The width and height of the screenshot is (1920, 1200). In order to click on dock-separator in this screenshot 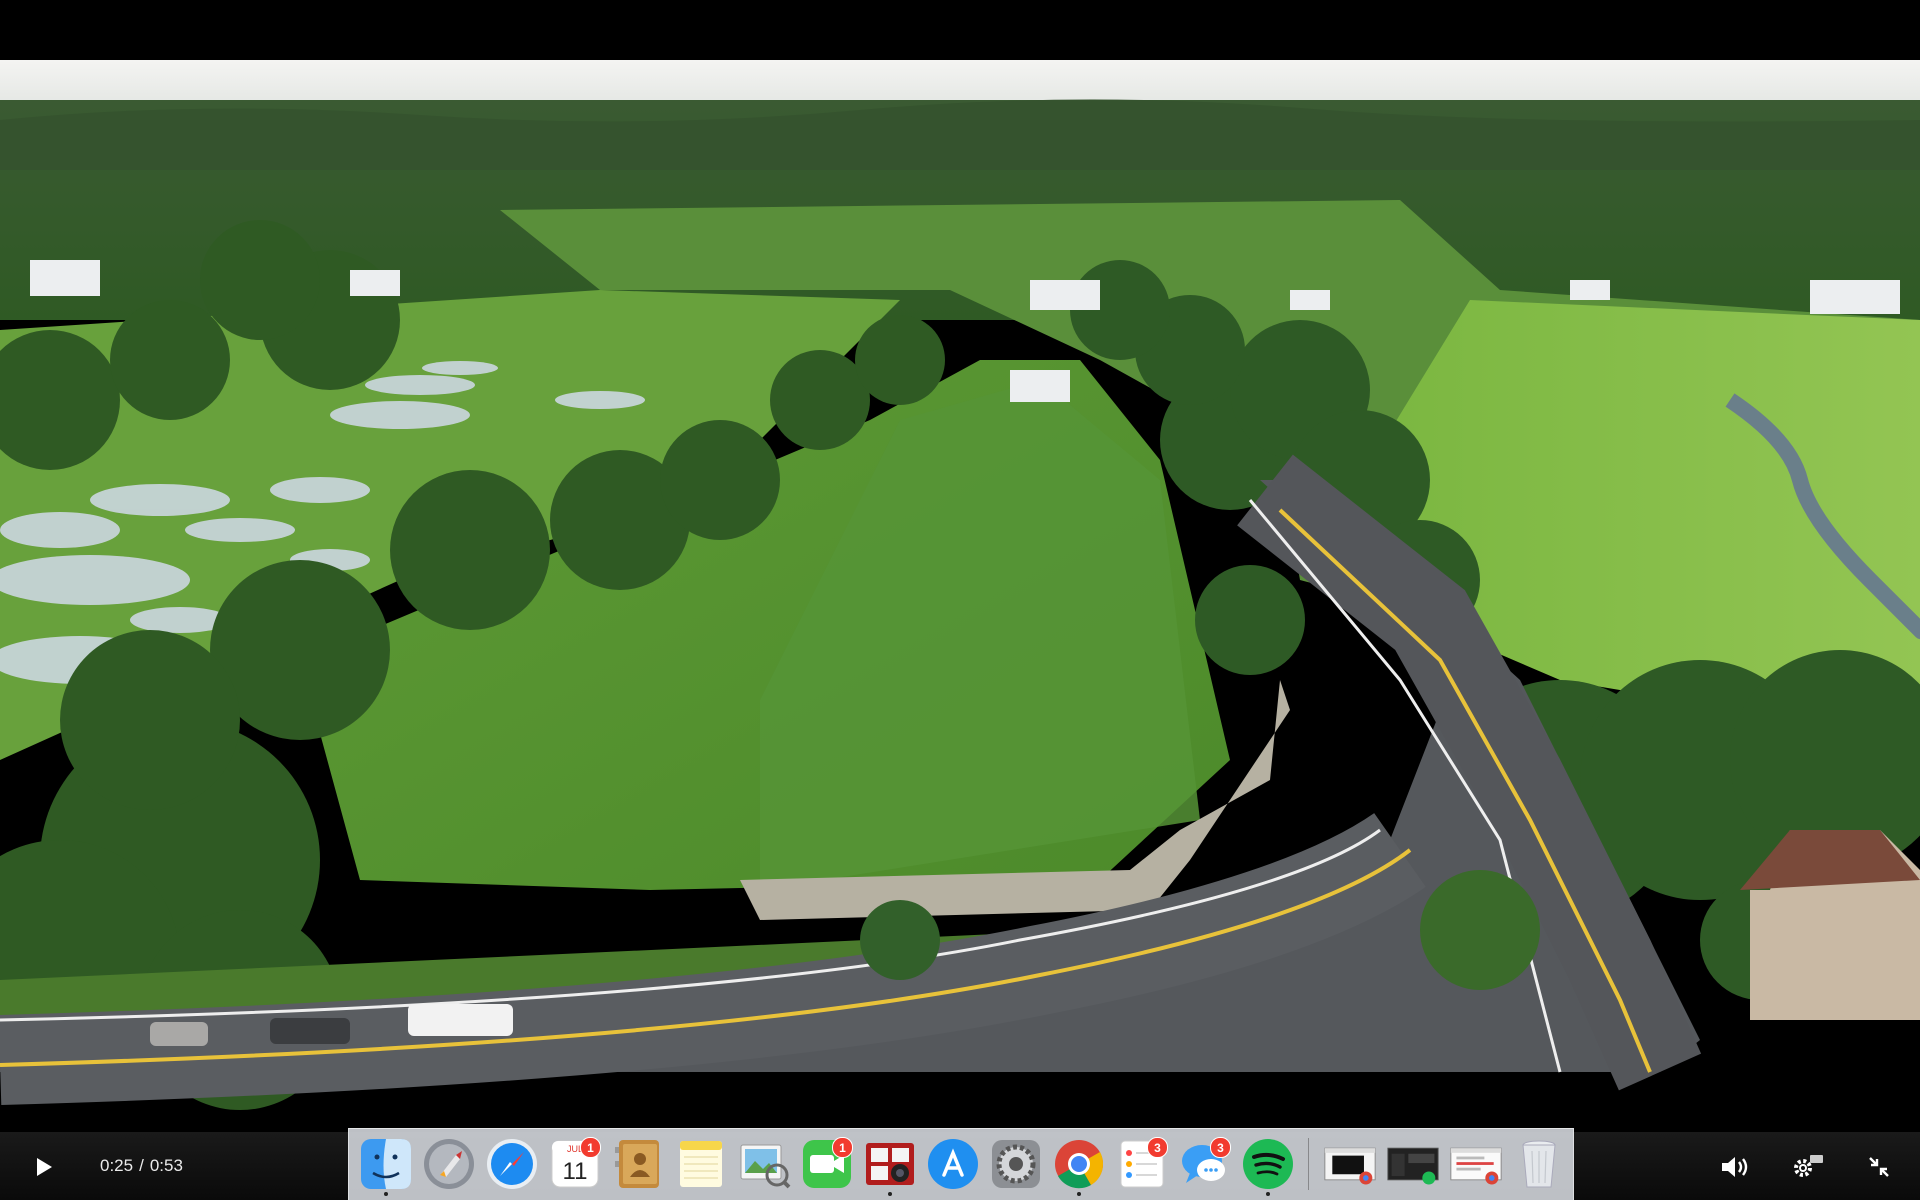, I will do `click(1308, 1164)`.